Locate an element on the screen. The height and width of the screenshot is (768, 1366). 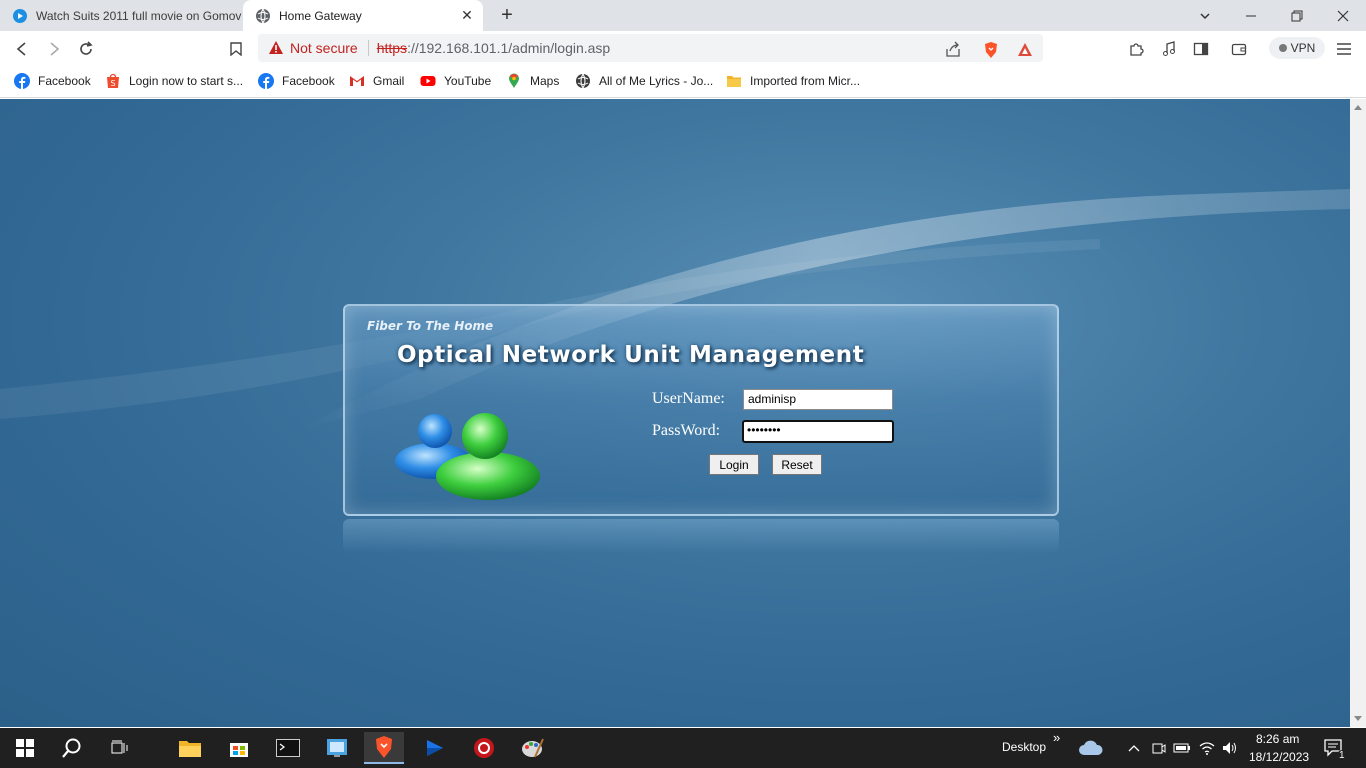
tab-search-icon is located at coordinates (1205, 15).